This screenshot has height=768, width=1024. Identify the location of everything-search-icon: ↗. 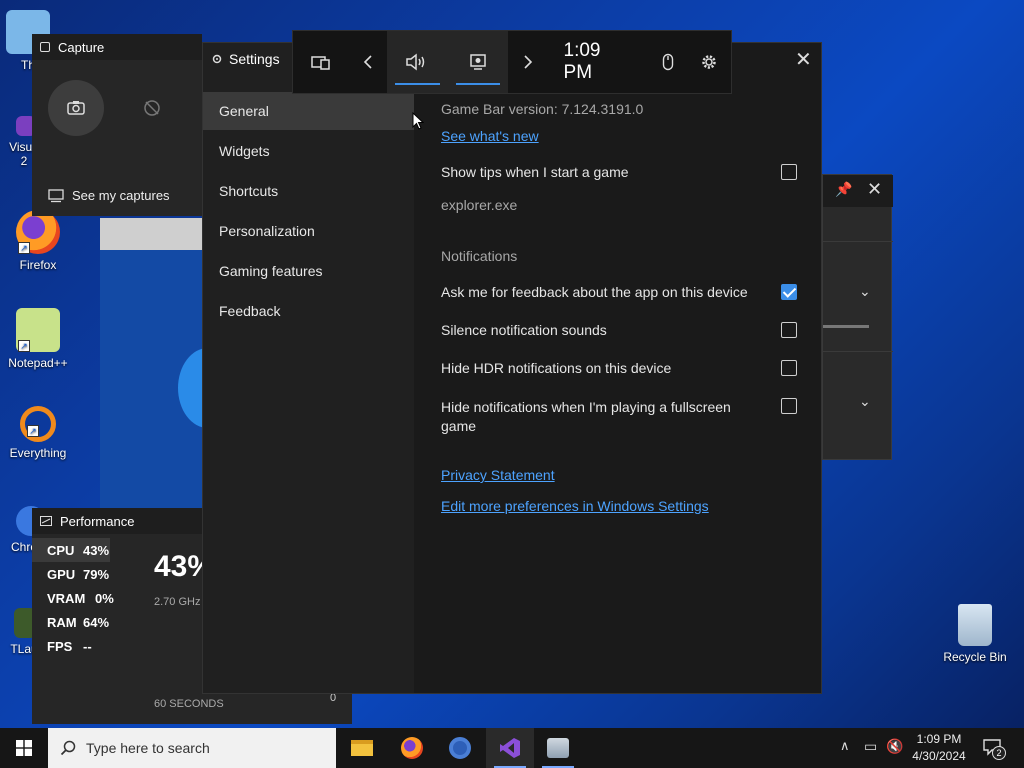
(38, 424).